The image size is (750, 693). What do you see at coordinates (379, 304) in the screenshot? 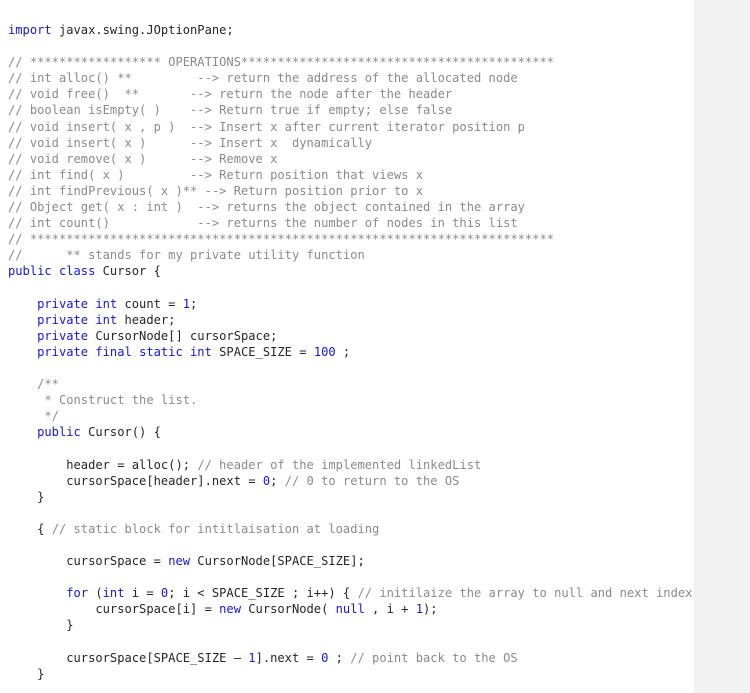
I see `code-line: private int count = 1;` at bounding box center [379, 304].